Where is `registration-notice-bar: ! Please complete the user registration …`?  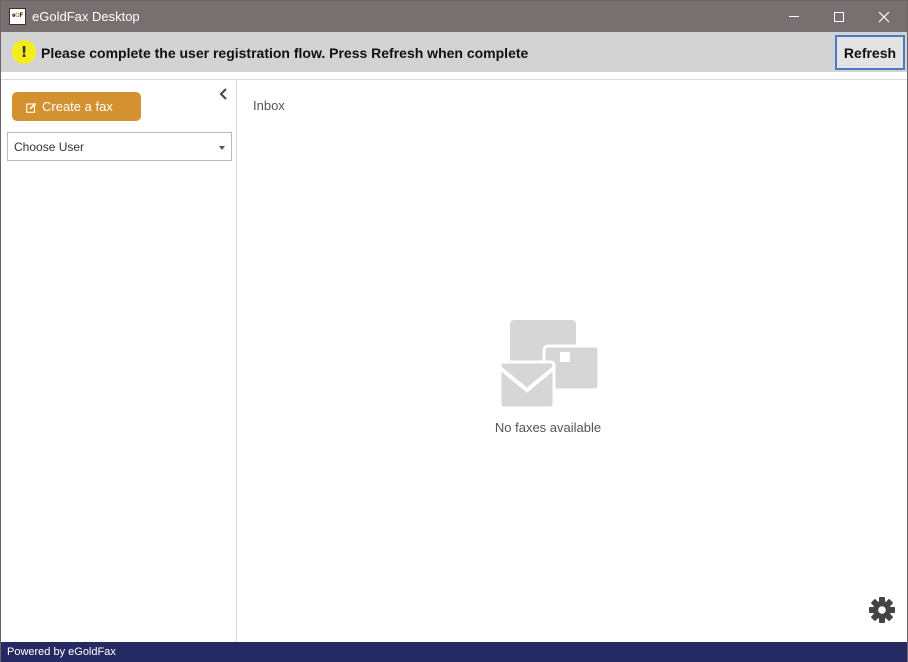
registration-notice-bar: ! Please complete the user registration … is located at coordinates (454, 52).